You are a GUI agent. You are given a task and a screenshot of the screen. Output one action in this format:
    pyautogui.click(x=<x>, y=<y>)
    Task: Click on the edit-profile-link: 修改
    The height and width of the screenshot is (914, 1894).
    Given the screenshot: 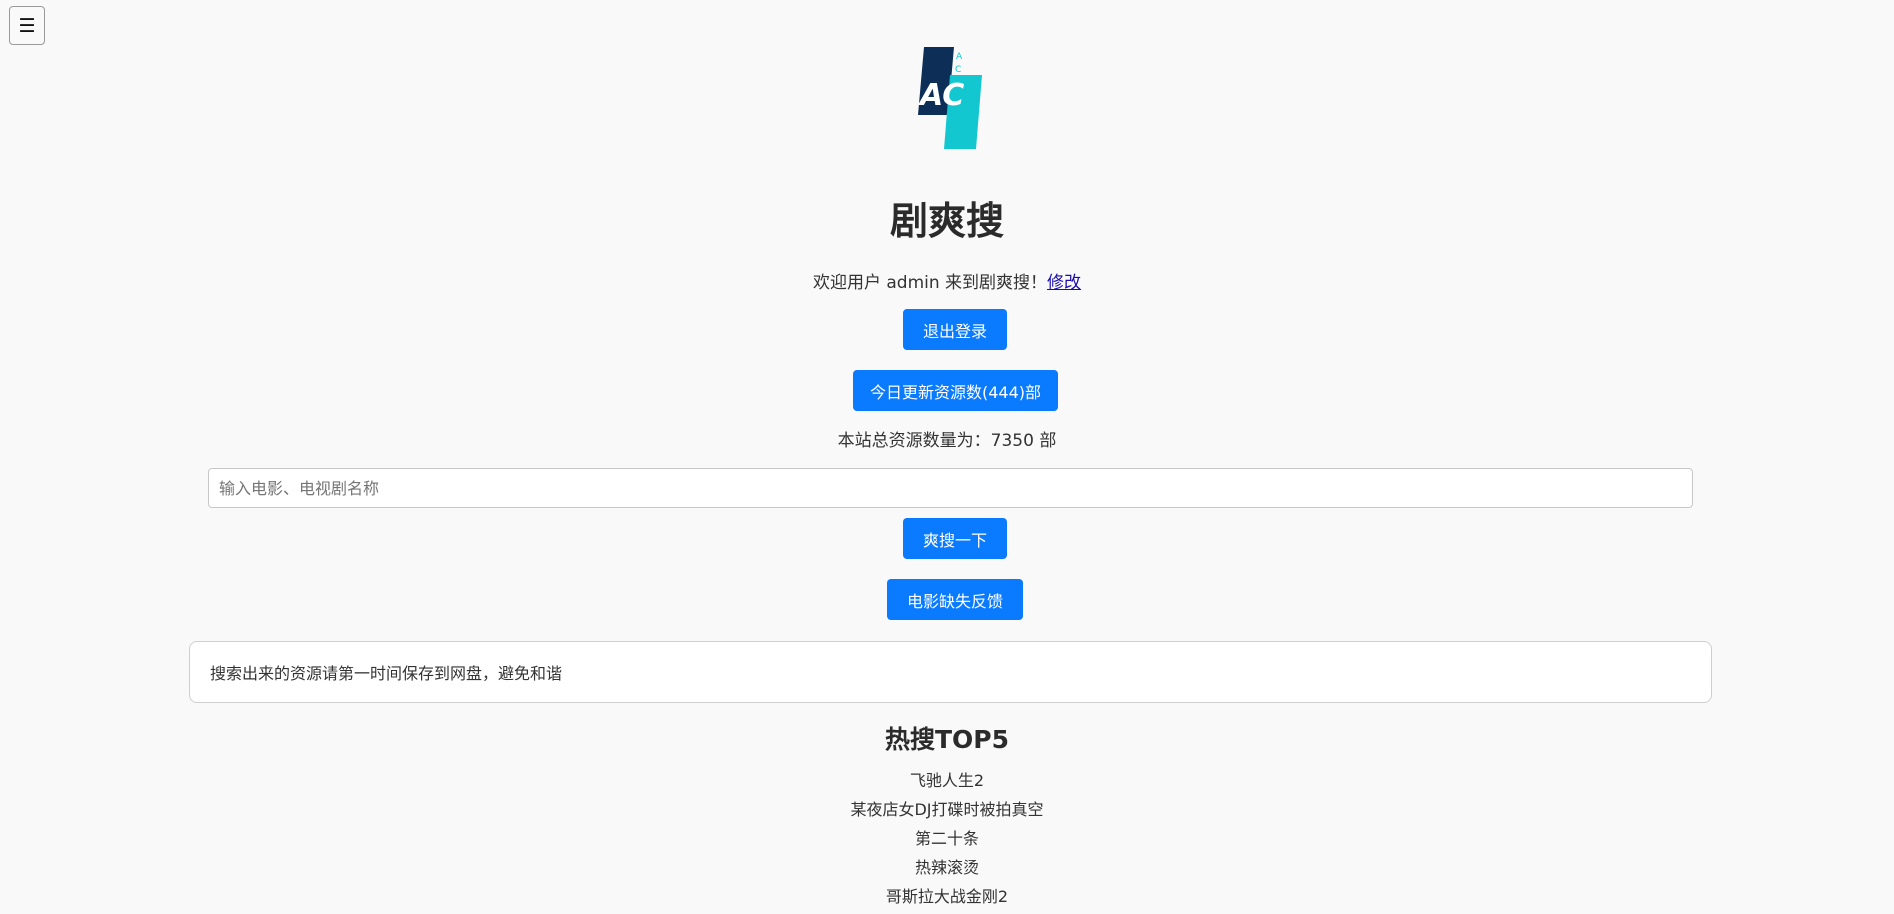 What is the action you would take?
    pyautogui.click(x=1064, y=283)
    